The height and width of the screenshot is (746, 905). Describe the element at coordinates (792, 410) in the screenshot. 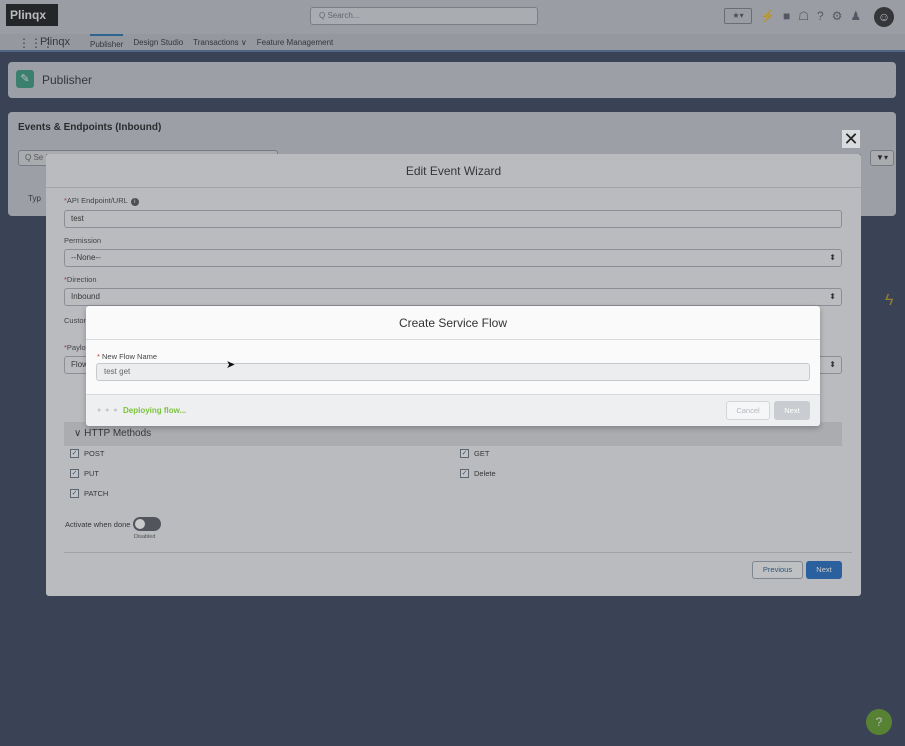

I see `modal-next-button: Next` at that location.